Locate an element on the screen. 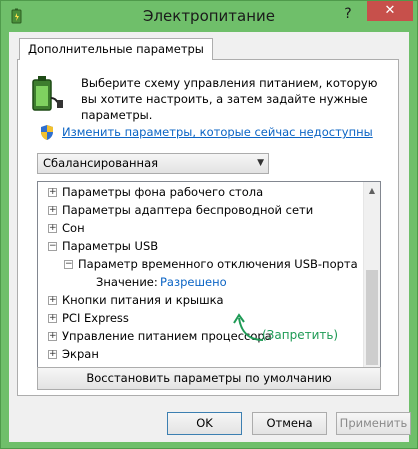 The image size is (418, 449). tree-scrollbar: ▲ ▼ is located at coordinates (371, 281).